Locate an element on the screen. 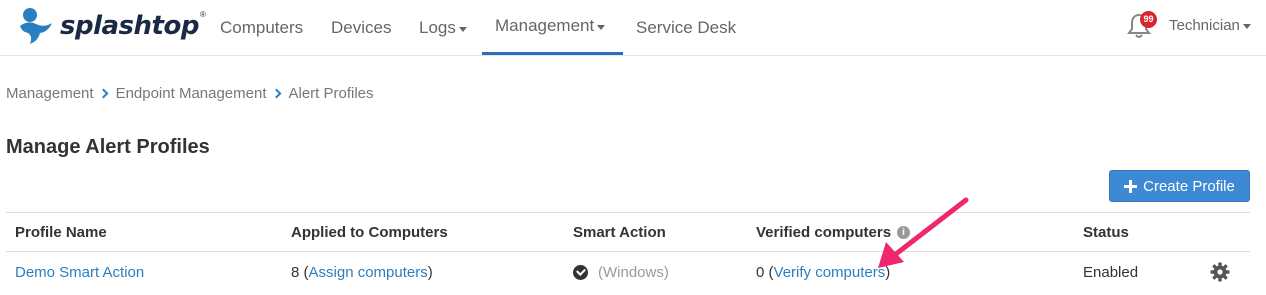  applied-cell: 8 (Assign computers) is located at coordinates (362, 272).